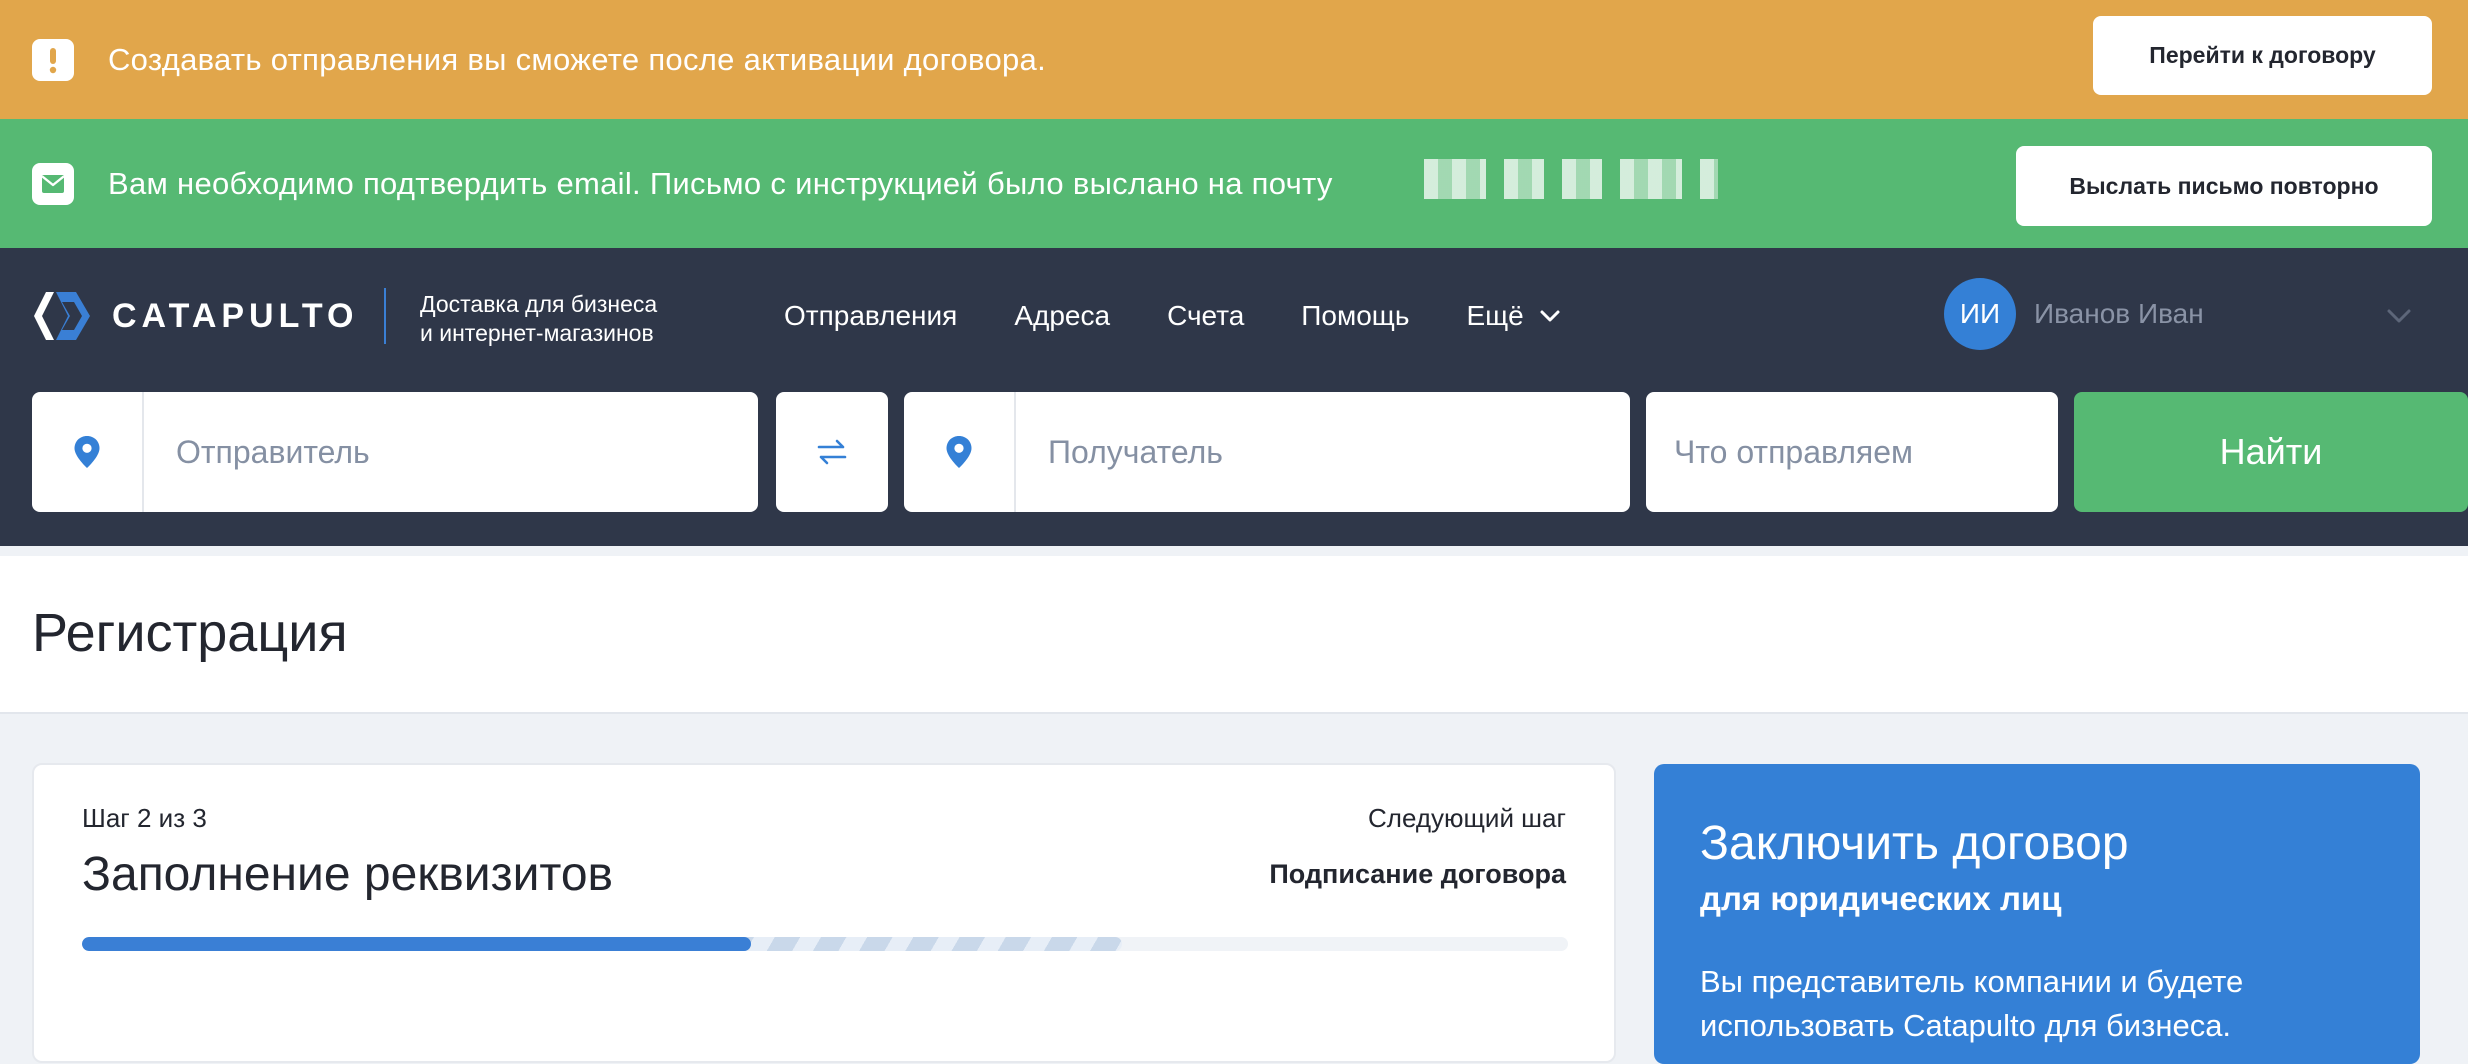 The height and width of the screenshot is (1064, 2468). What do you see at coordinates (539, 304) in the screenshot?
I see `tagline-line-1: Доставка для бизнеса` at bounding box center [539, 304].